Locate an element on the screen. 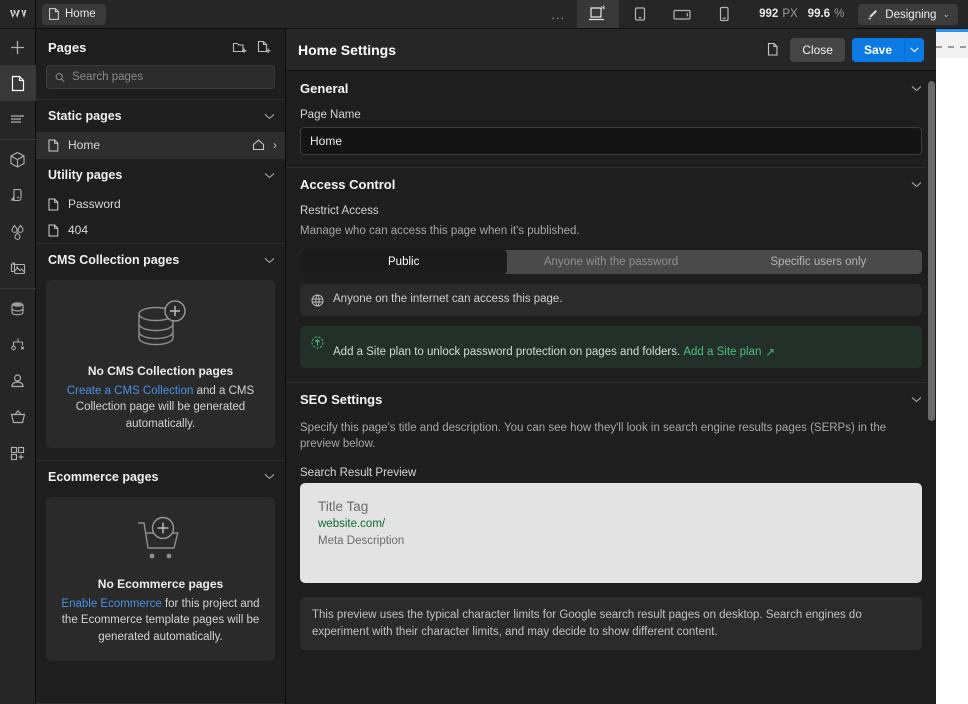 This screenshot has height=704, width=968. serp-meta-description: Meta Description is located at coordinates (361, 541).